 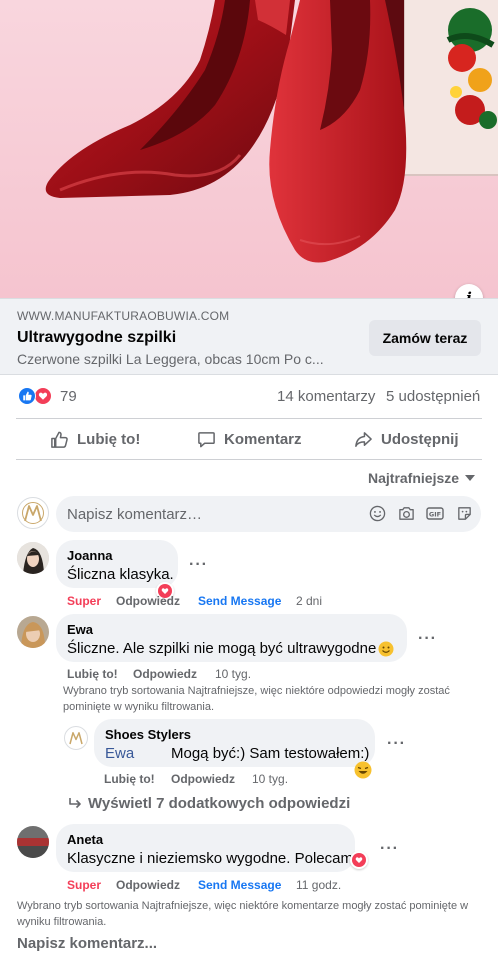 What do you see at coordinates (270, 753) in the screenshot?
I see `reply-text: Mogą być:) Sam testowałem:)` at bounding box center [270, 753].